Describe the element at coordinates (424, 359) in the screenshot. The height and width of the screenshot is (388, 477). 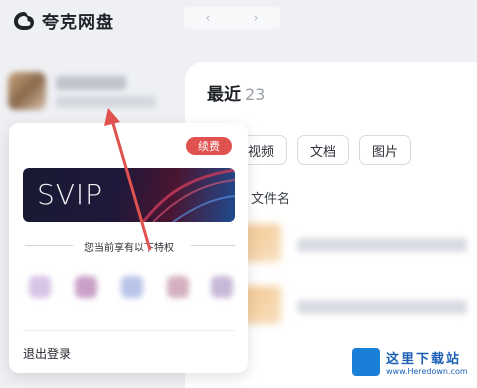
I see `watermark-name: 这里下载站` at that location.